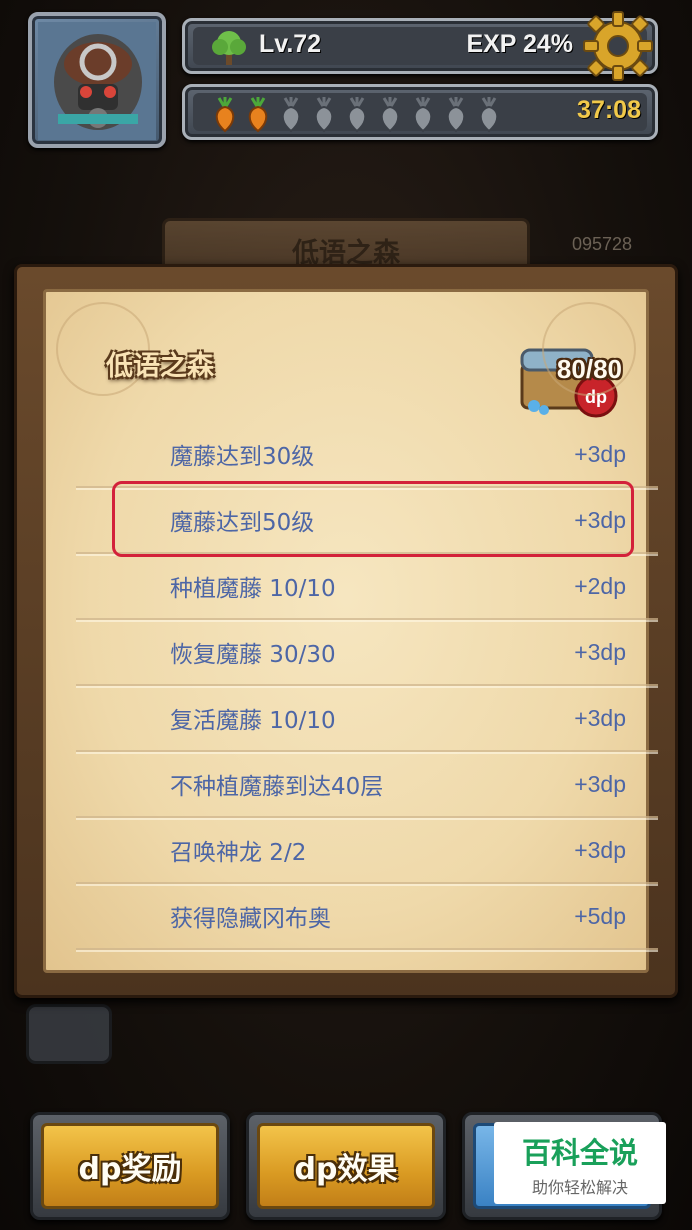 This screenshot has height=1230, width=692. What do you see at coordinates (579, 1153) in the screenshot?
I see `watermark-main: 百科全说` at bounding box center [579, 1153].